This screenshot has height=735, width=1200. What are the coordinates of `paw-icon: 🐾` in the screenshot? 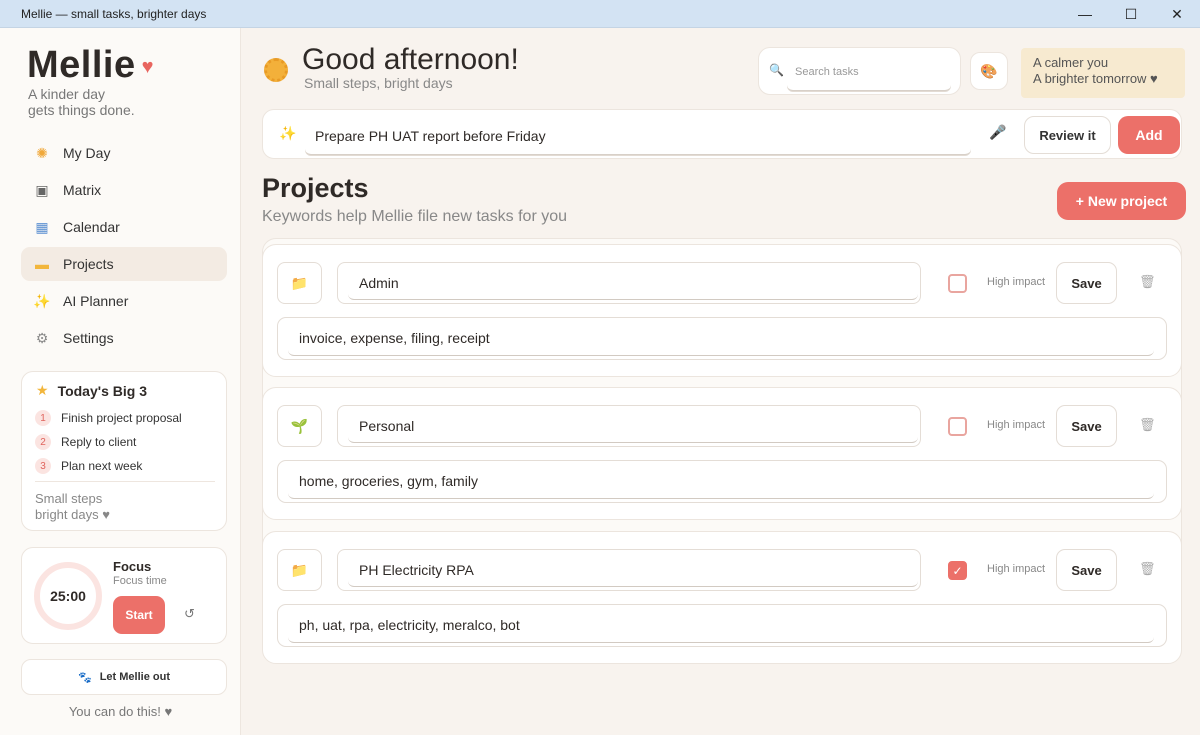 It's located at (85, 677).